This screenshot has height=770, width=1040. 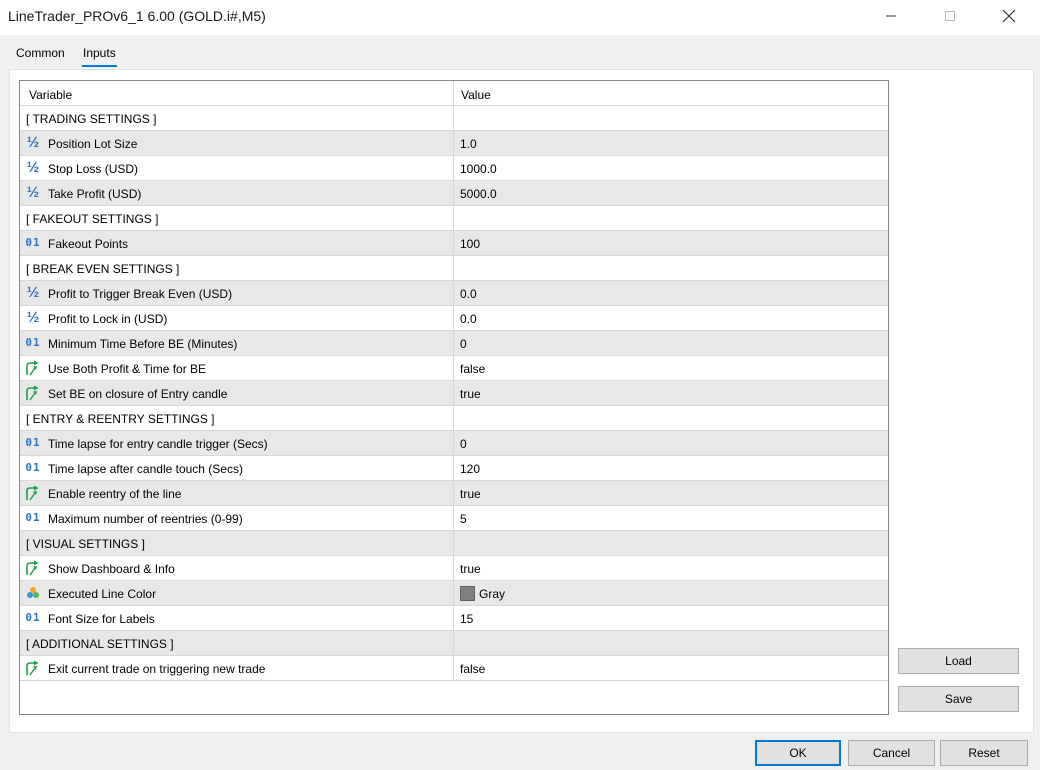 I want to click on section-header-row: [ TRADING SETTINGS ], so click(x=454, y=118).